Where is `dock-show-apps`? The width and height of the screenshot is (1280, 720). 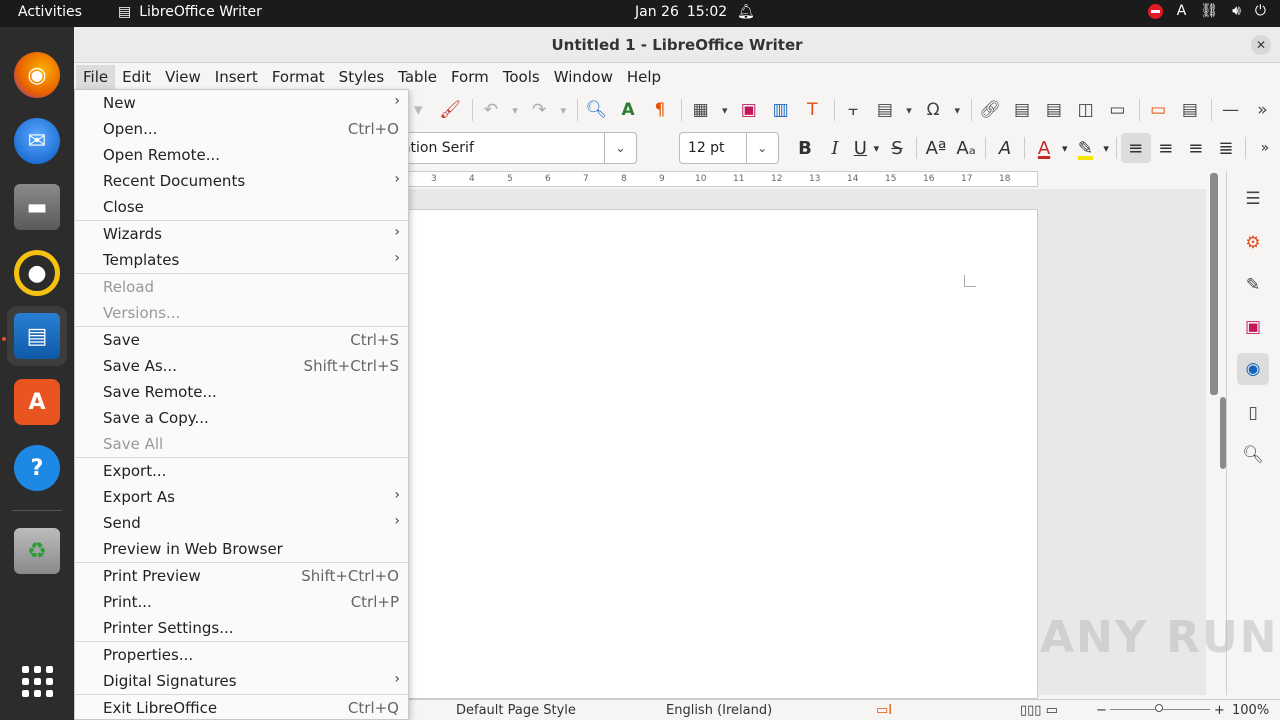 dock-show-apps is located at coordinates (37, 681).